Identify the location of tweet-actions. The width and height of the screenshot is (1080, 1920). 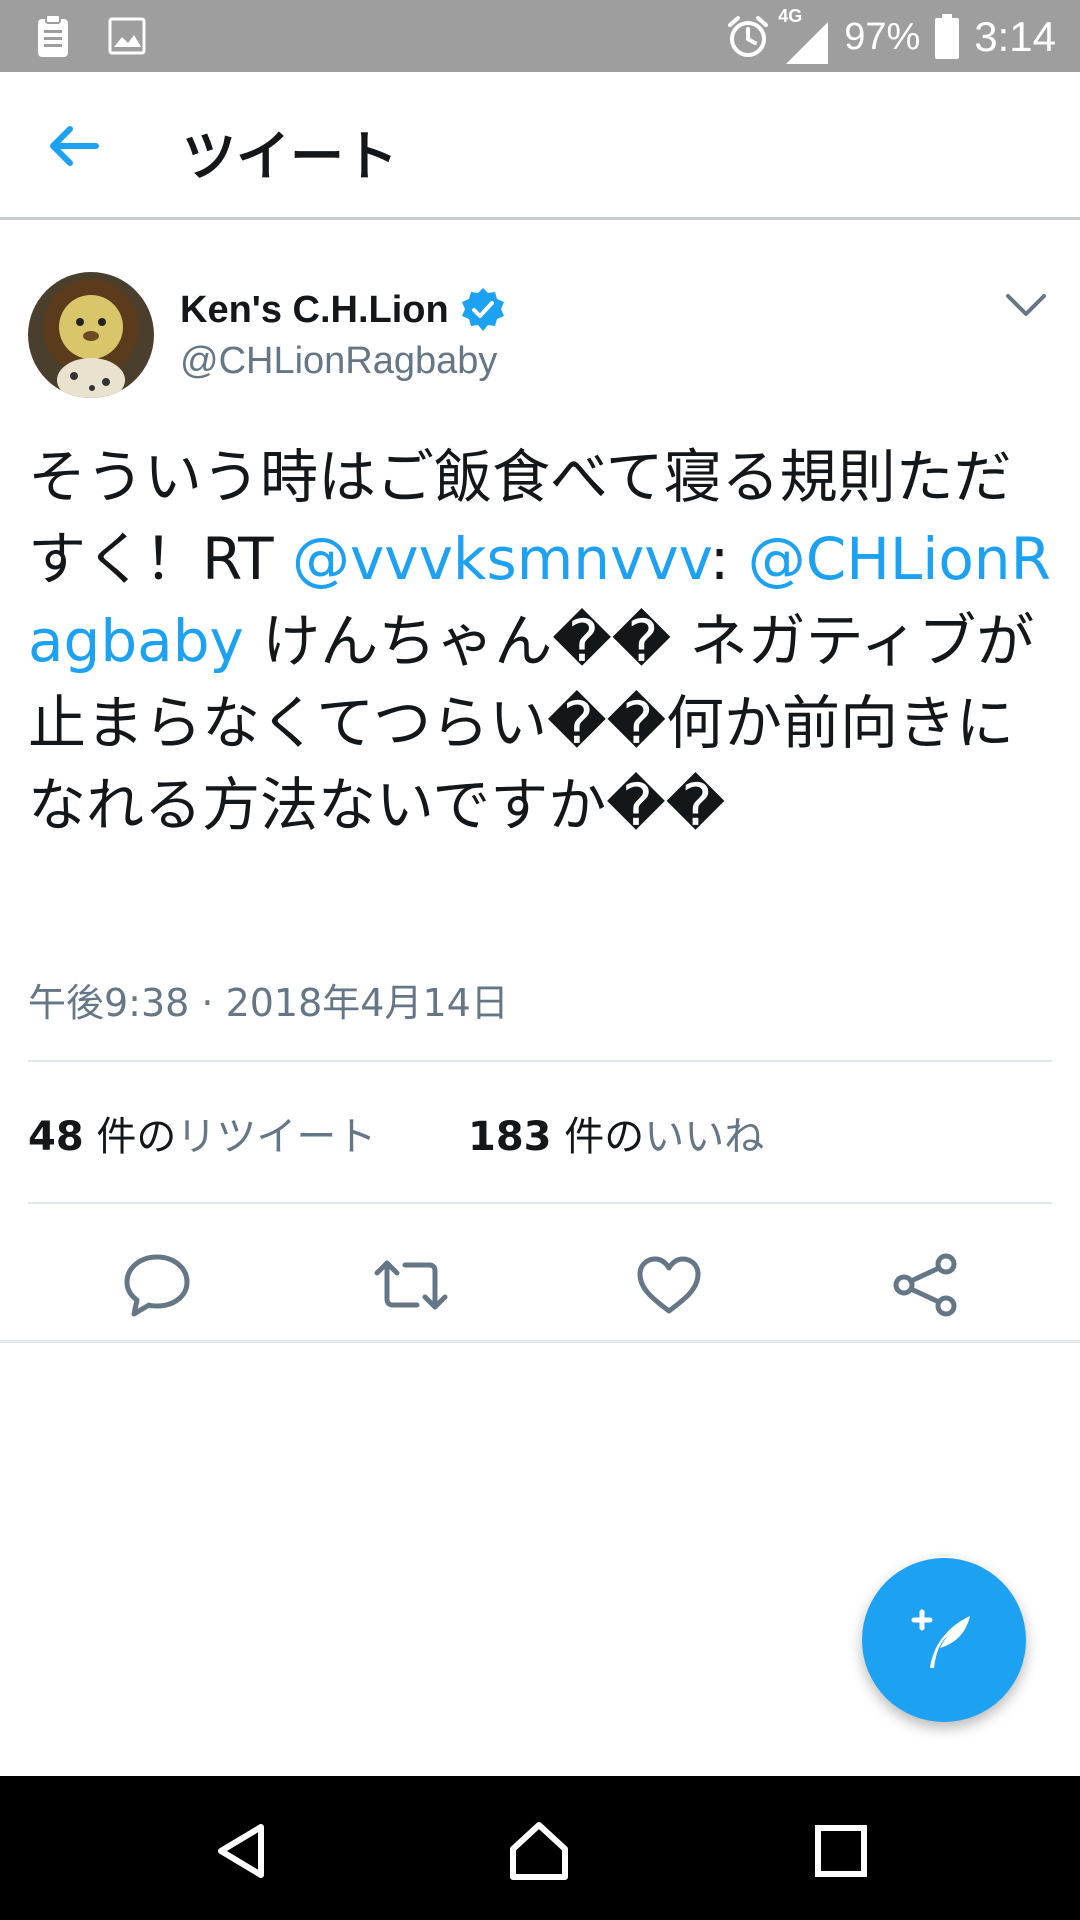
(540, 1285).